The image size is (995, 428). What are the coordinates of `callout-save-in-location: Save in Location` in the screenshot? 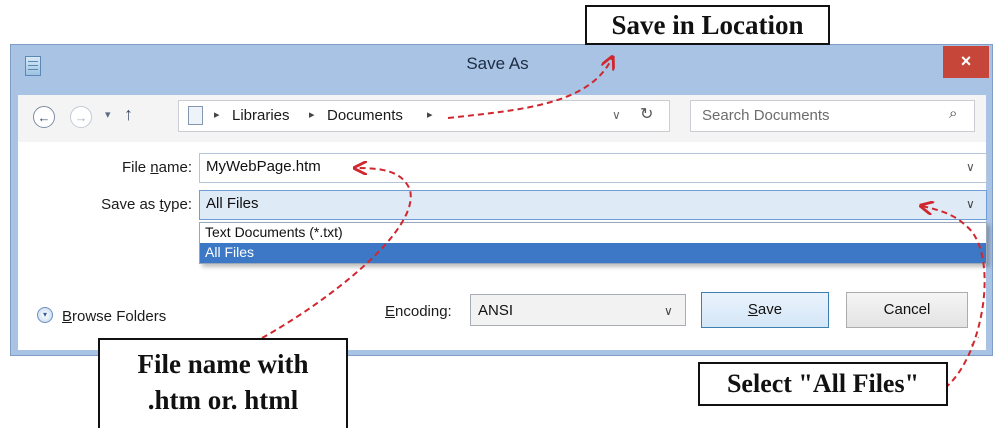 It's located at (707, 25).